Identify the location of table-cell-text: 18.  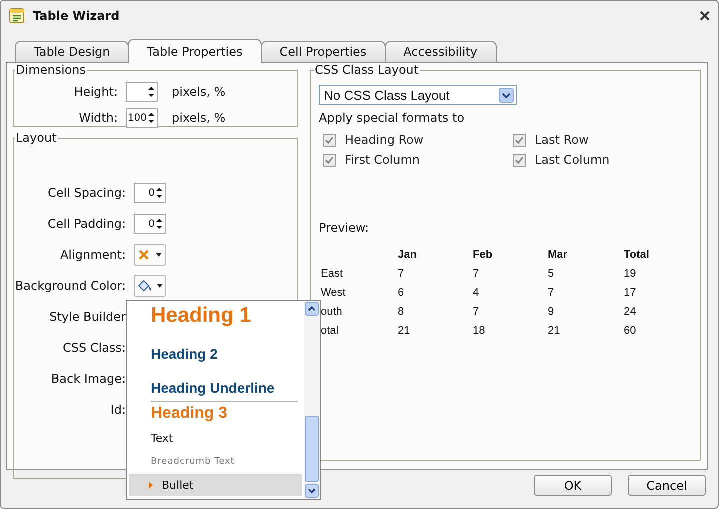
(479, 330).